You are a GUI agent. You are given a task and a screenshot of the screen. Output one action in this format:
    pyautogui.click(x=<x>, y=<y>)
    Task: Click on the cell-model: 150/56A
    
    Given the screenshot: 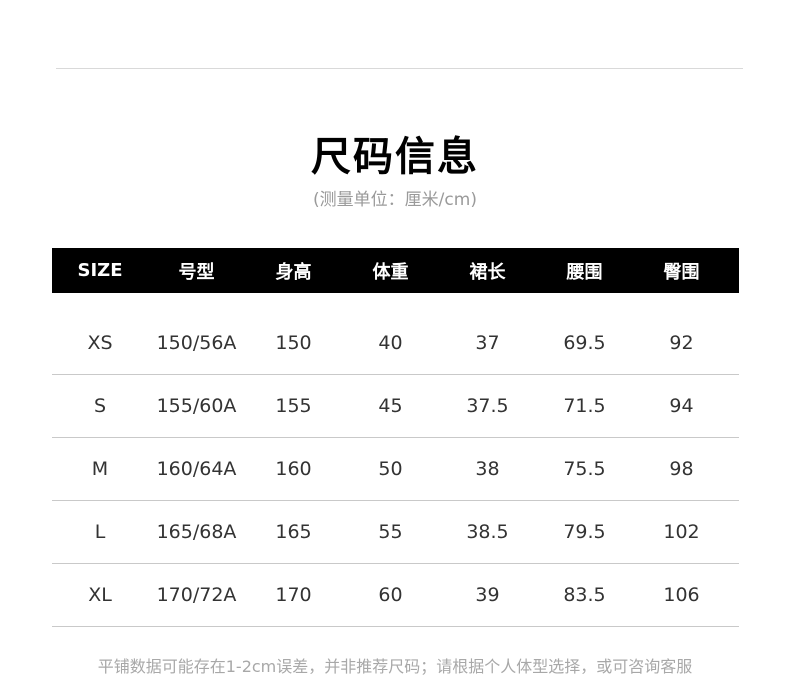 What is the action you would take?
    pyautogui.click(x=196, y=343)
    